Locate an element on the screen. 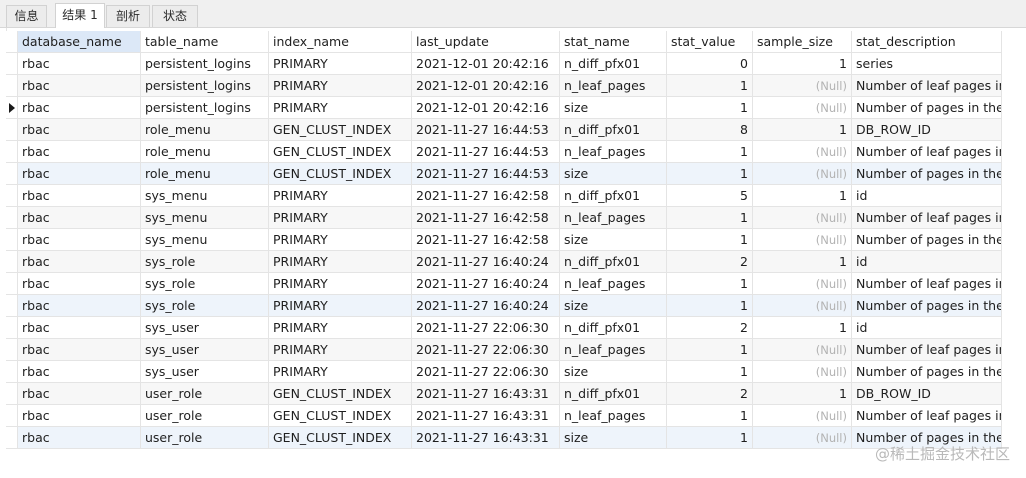  column-header-stat-name: stat_name is located at coordinates (613, 42).